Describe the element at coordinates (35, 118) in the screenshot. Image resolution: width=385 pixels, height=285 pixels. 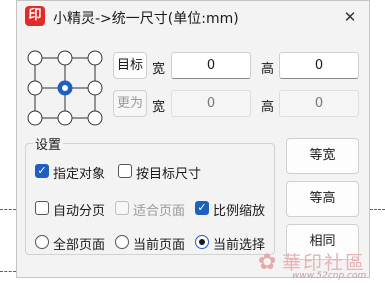
I see `anchor-bottom-left` at that location.